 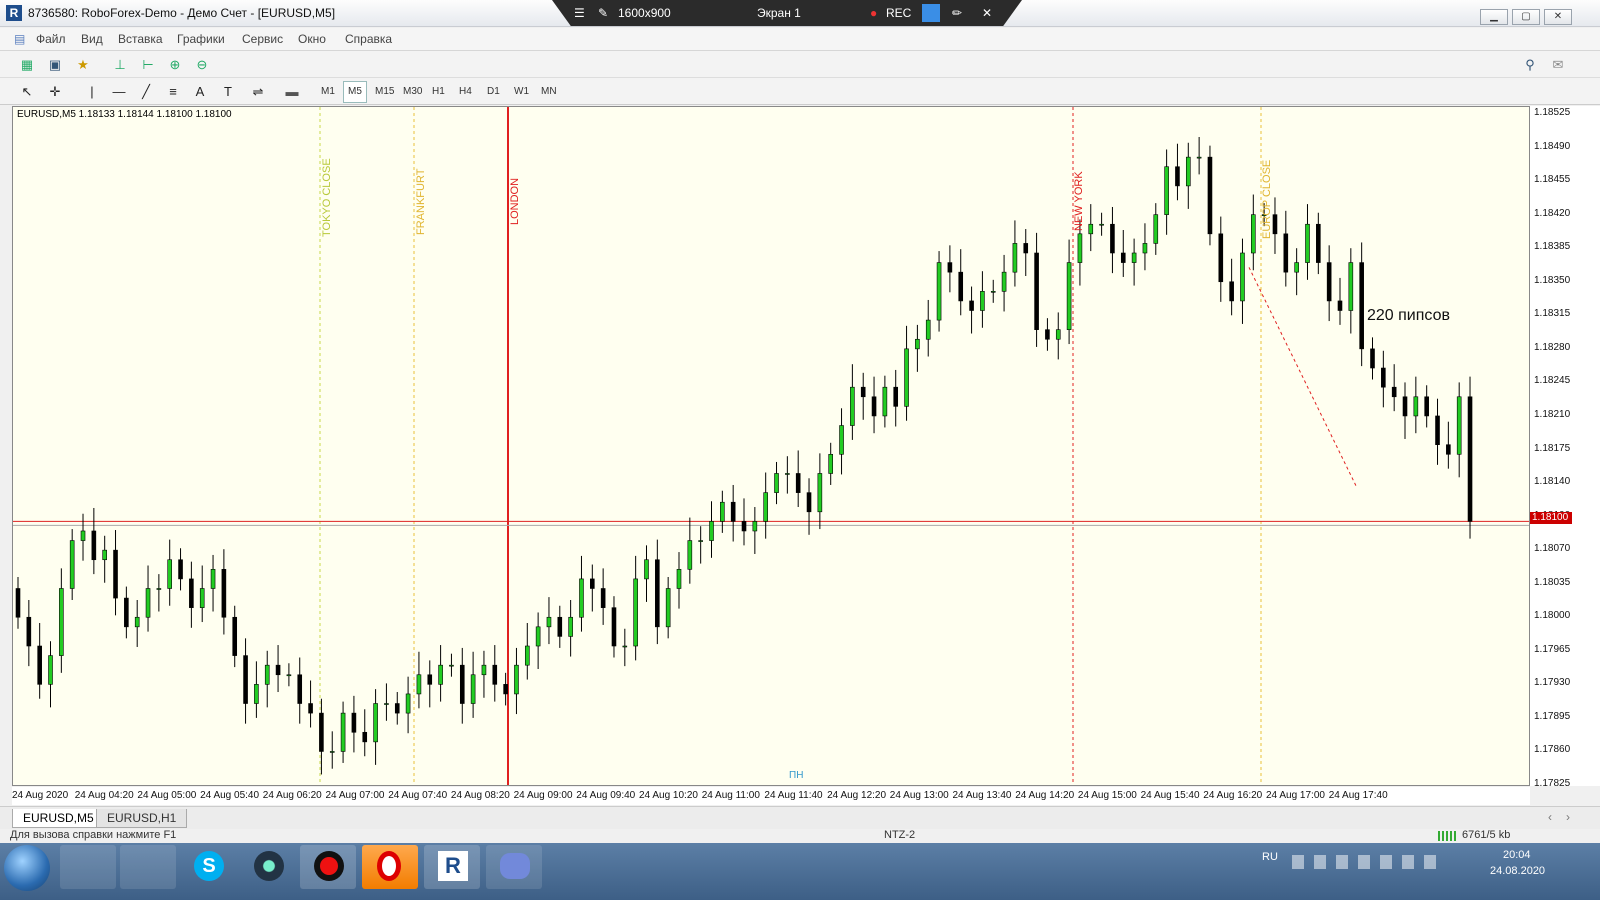 I want to click on recorder-app-icon, so click(x=328, y=867).